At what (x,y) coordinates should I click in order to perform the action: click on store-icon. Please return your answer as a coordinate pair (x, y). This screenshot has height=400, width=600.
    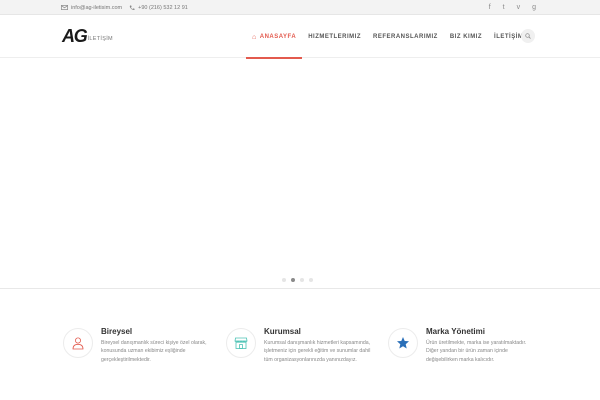
    Looking at the image, I should click on (241, 343).